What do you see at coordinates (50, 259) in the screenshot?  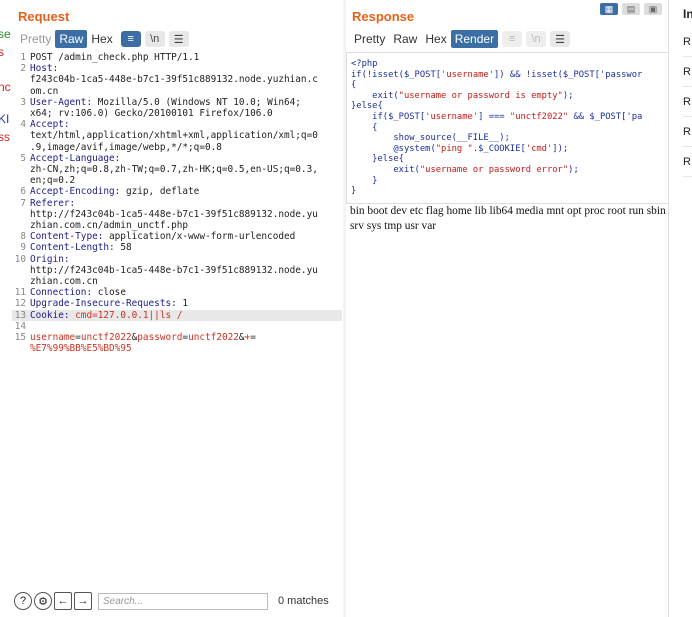 I see `line-text: Origin:` at bounding box center [50, 259].